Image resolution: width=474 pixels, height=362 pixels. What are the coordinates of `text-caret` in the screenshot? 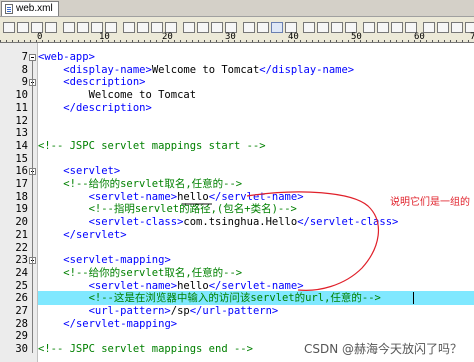 It's located at (413, 298).